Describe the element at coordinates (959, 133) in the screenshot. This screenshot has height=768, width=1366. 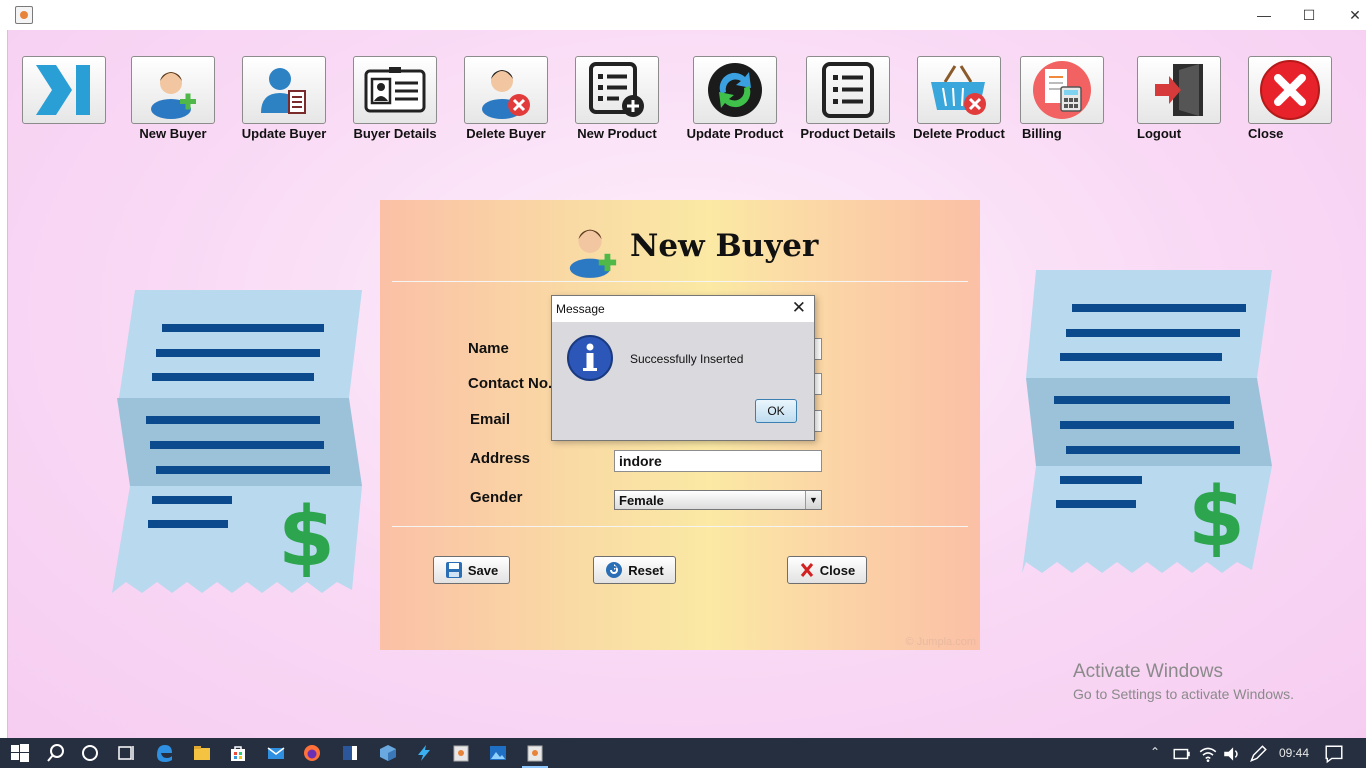
I see `toolbar-label: Delete Product` at that location.